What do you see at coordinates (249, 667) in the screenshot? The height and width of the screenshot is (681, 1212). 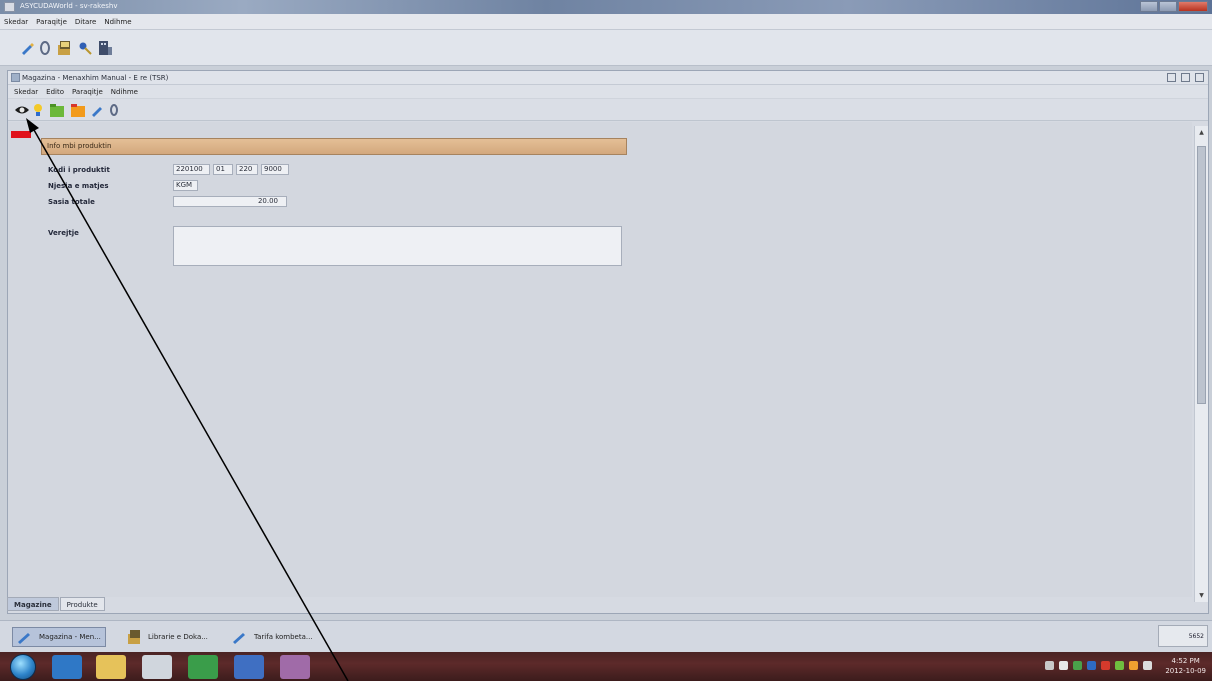 I see `word-icon` at bounding box center [249, 667].